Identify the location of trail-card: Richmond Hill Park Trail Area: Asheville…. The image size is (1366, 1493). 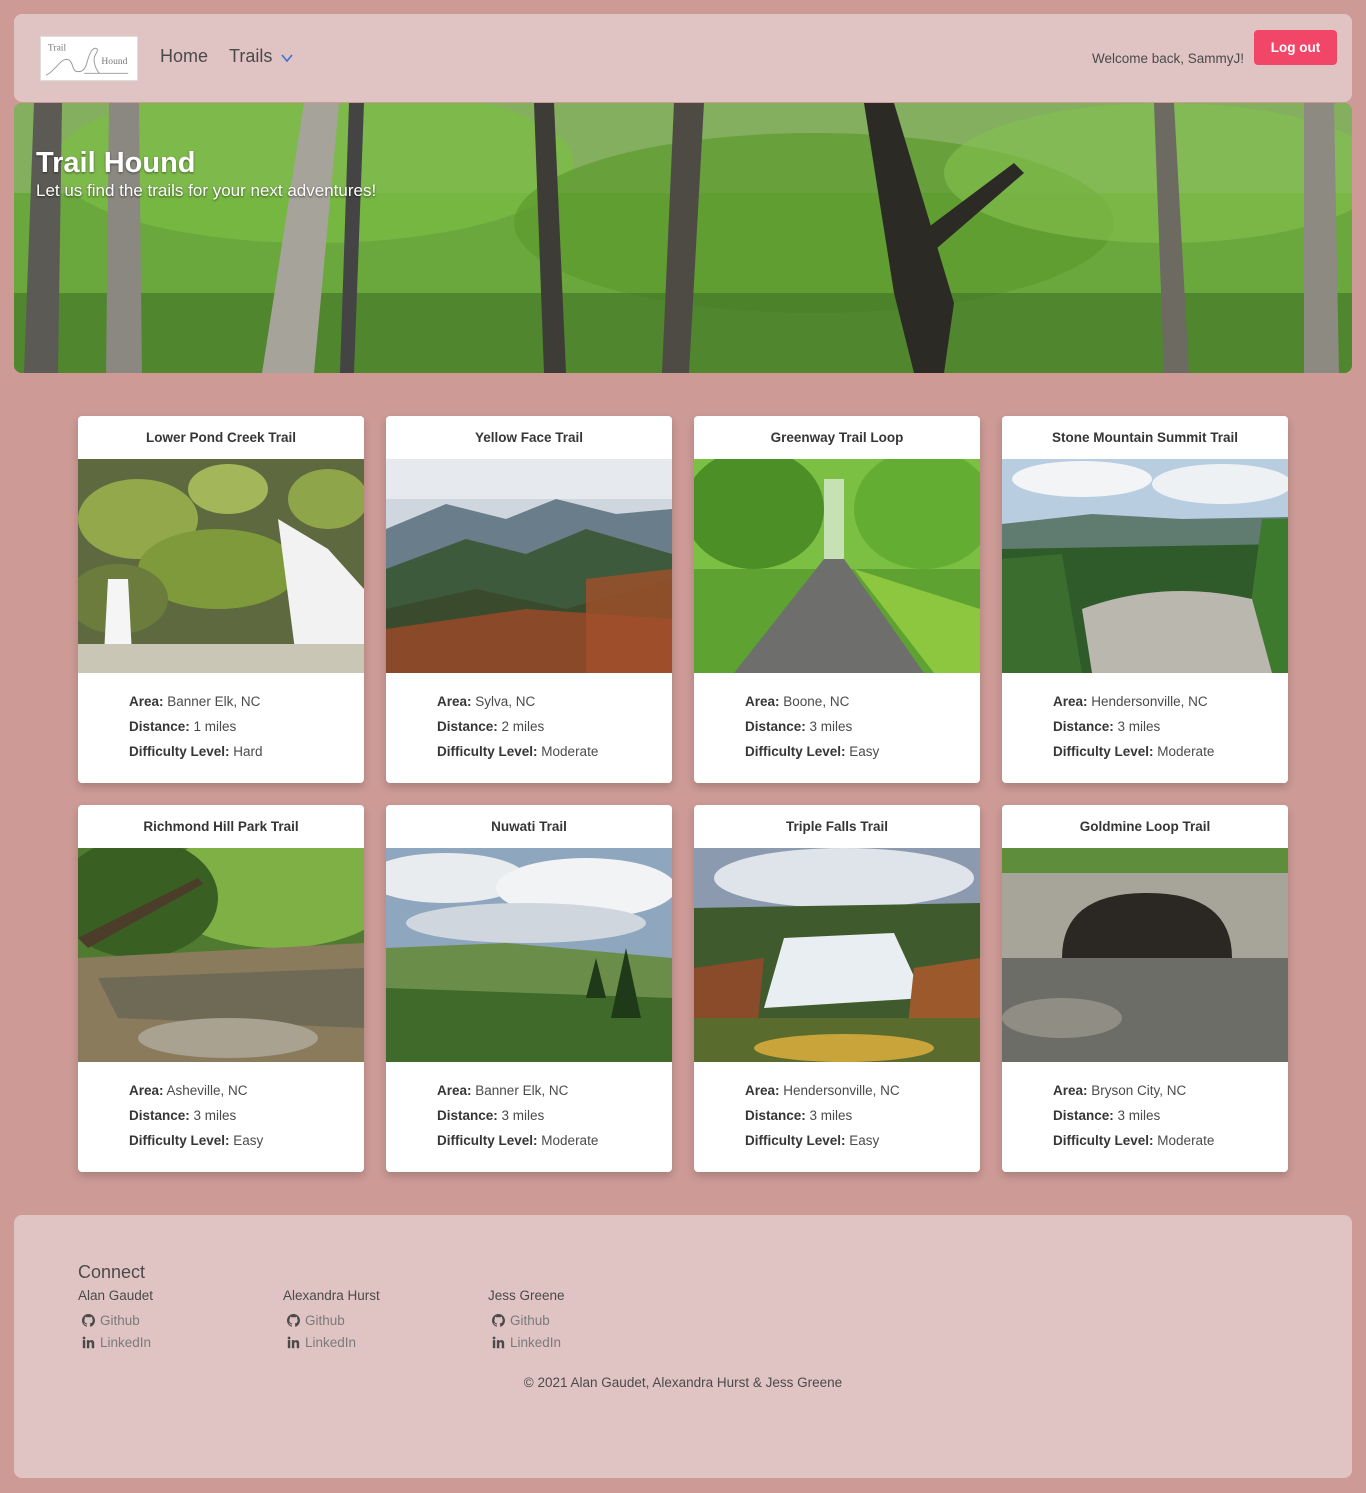
(221, 988).